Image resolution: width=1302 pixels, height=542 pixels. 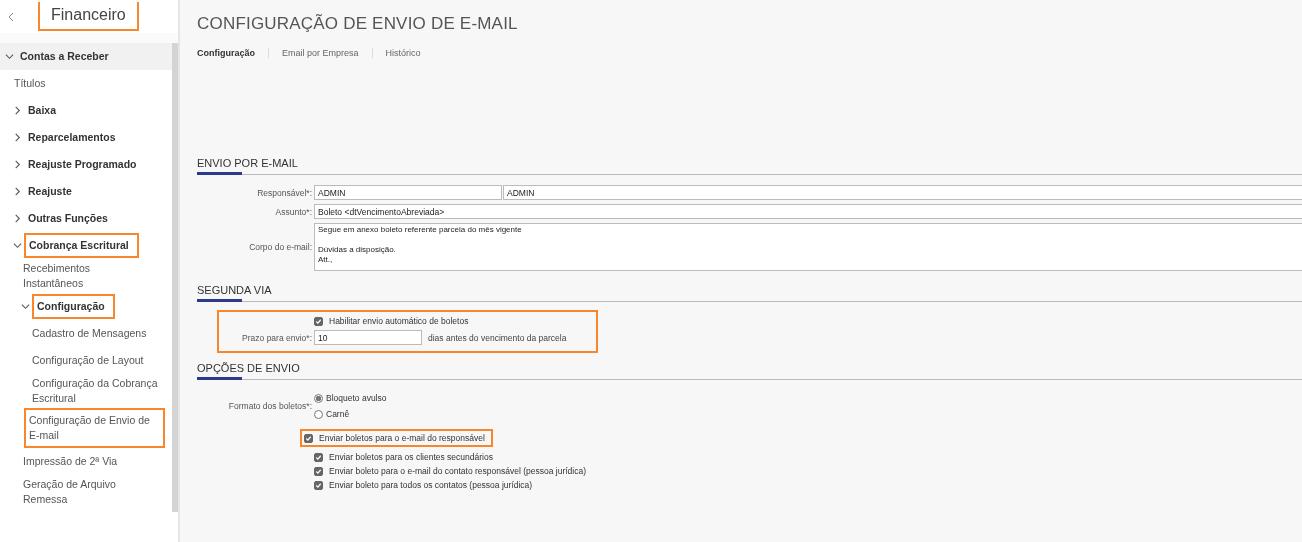 I want to click on checkbox-label: Habilitar envio automático de boletos, so click(x=399, y=321).